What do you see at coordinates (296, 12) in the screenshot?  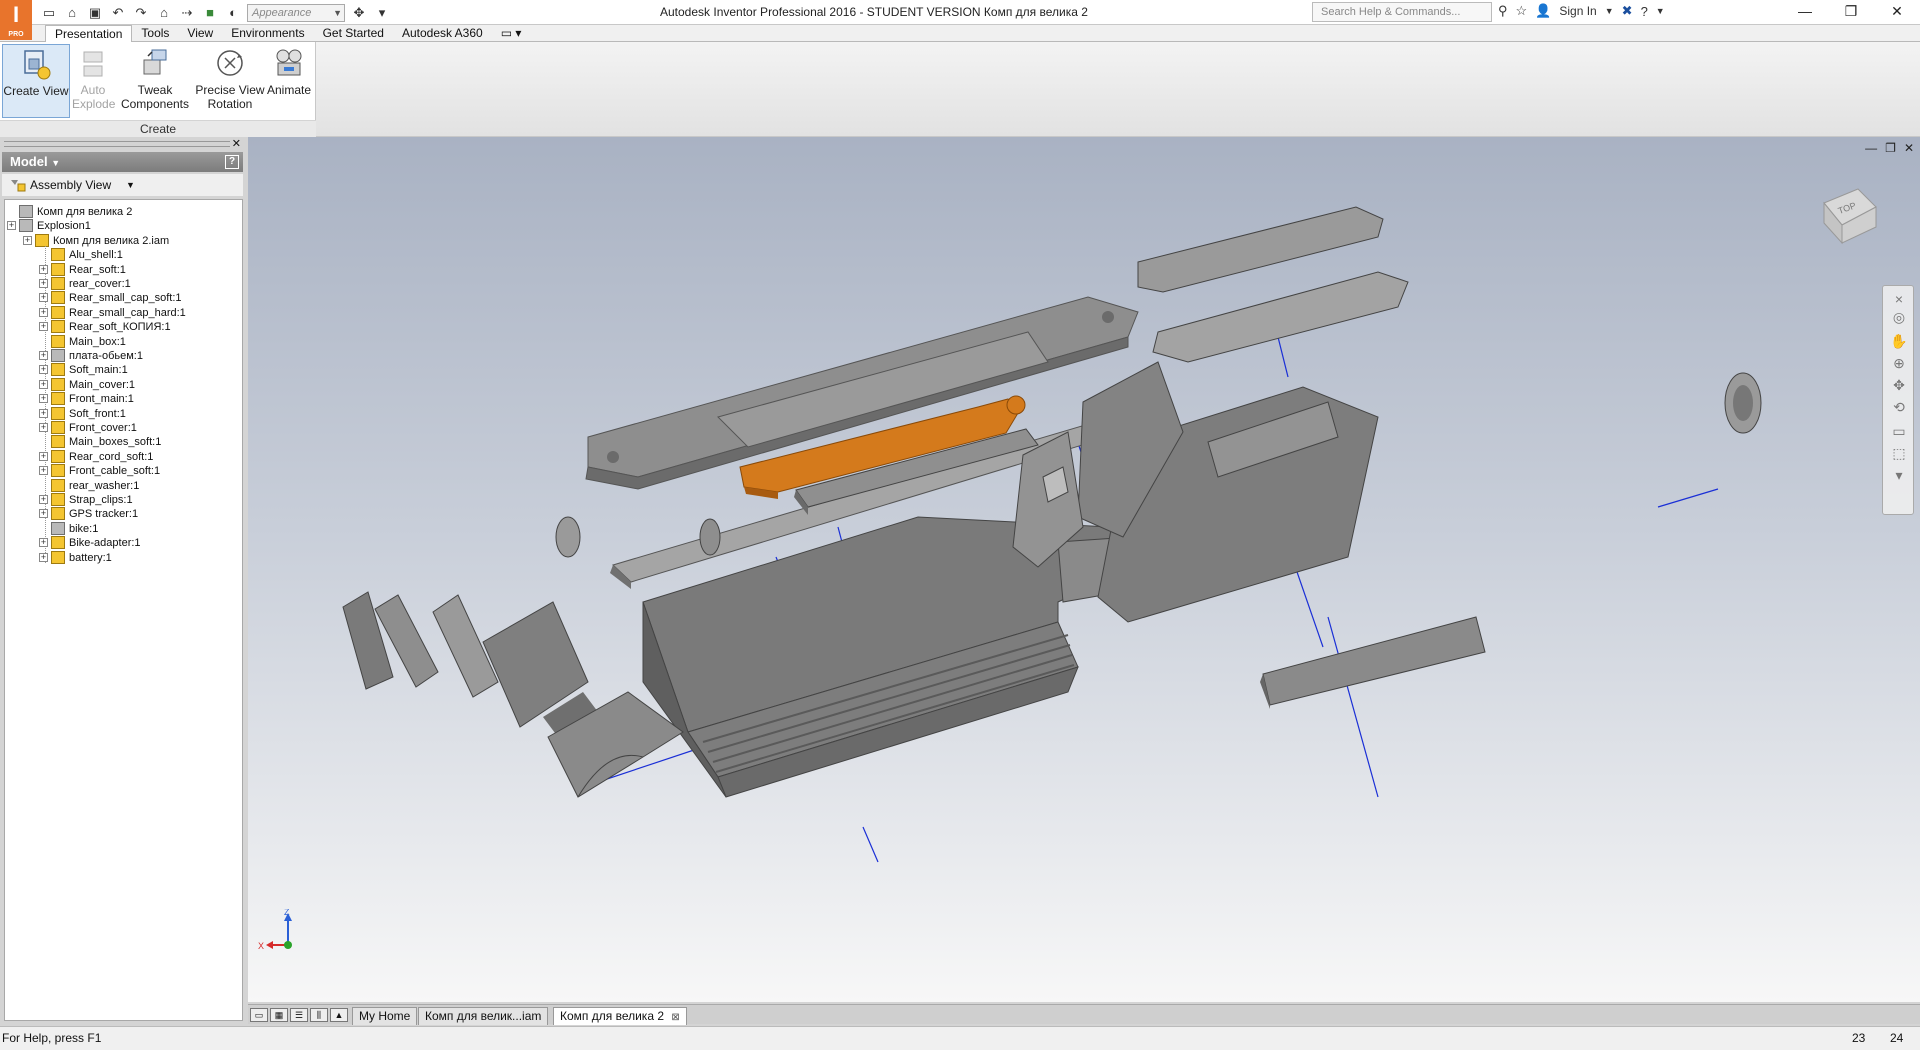 I see `appearance-dropdown: Appearance ▼` at bounding box center [296, 12].